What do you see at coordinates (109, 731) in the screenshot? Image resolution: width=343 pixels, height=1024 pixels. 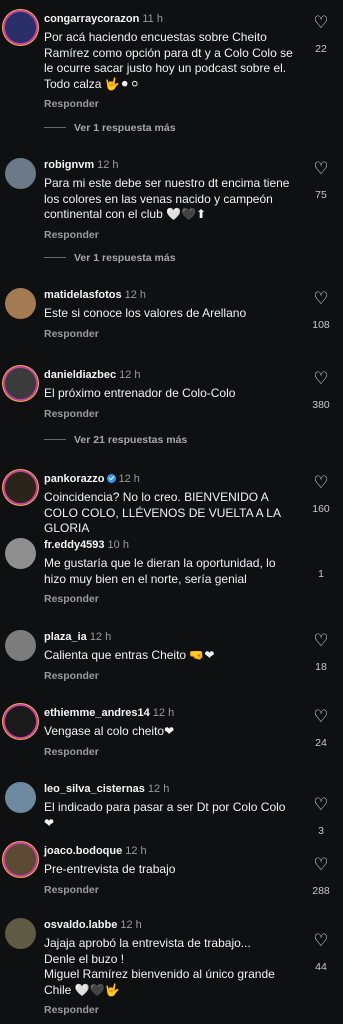 I see `comment-text: Vengase al colo cheito❤` at bounding box center [109, 731].